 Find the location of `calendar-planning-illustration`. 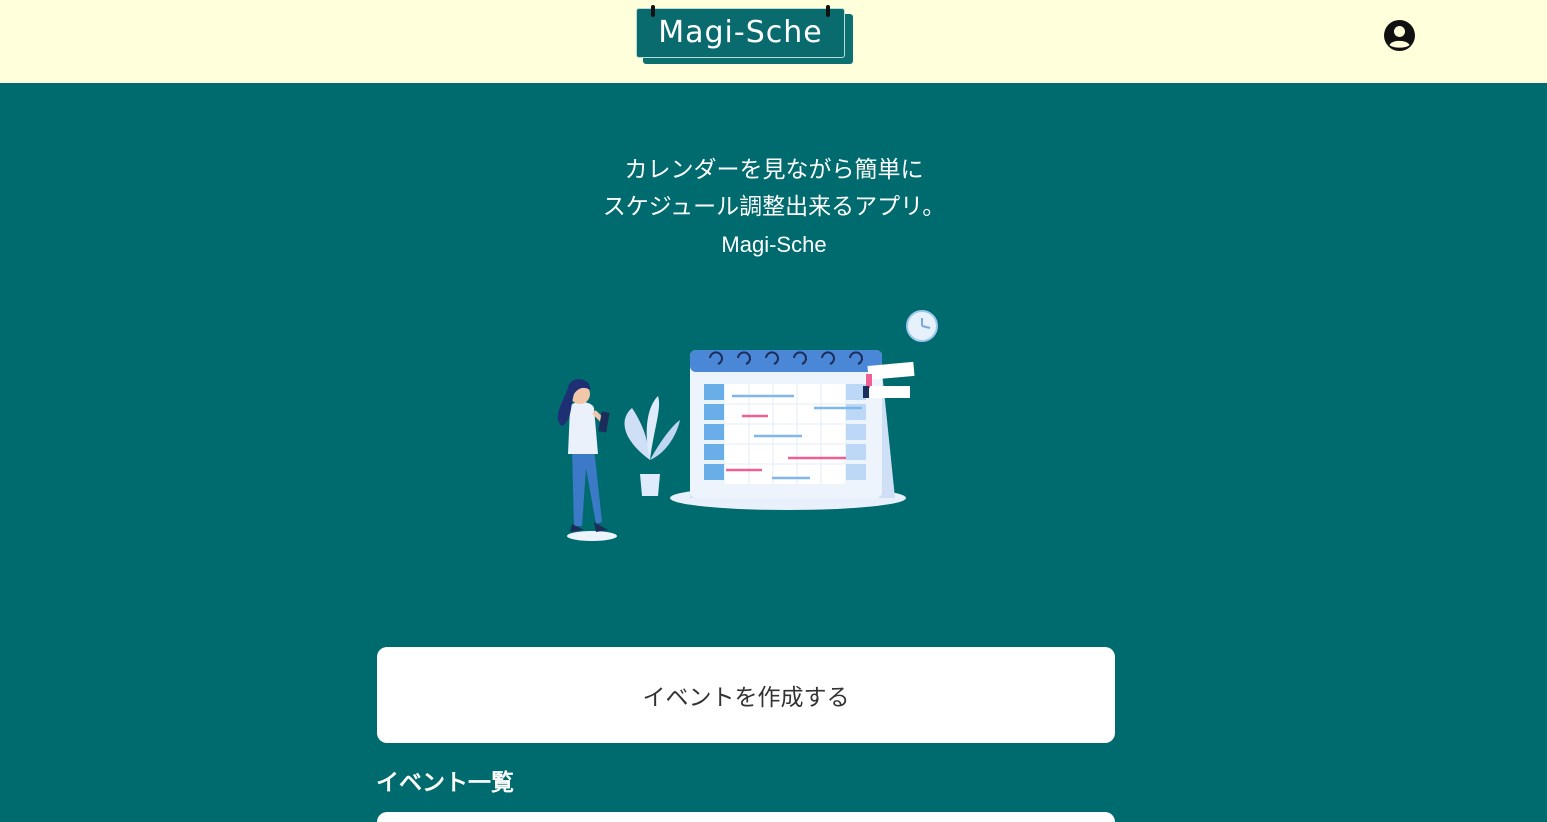

calendar-planning-illustration is located at coordinates (746, 426).